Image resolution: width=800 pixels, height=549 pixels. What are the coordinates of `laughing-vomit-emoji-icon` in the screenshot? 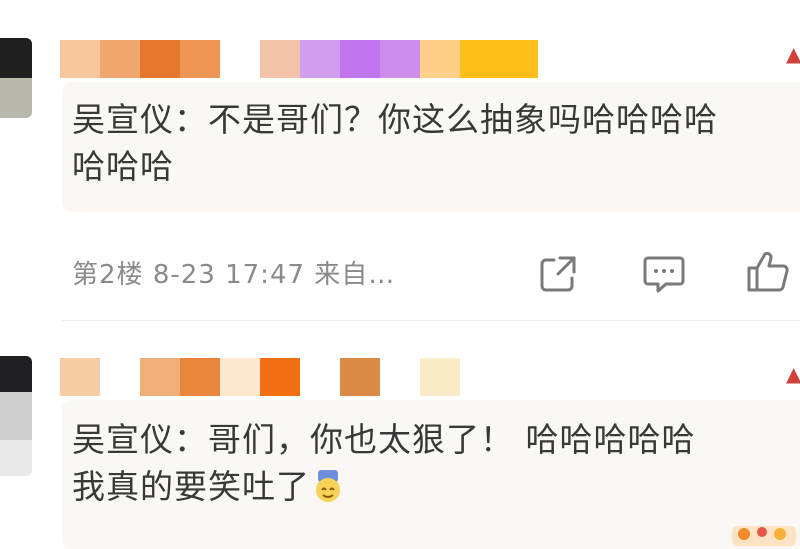 It's located at (328, 492).